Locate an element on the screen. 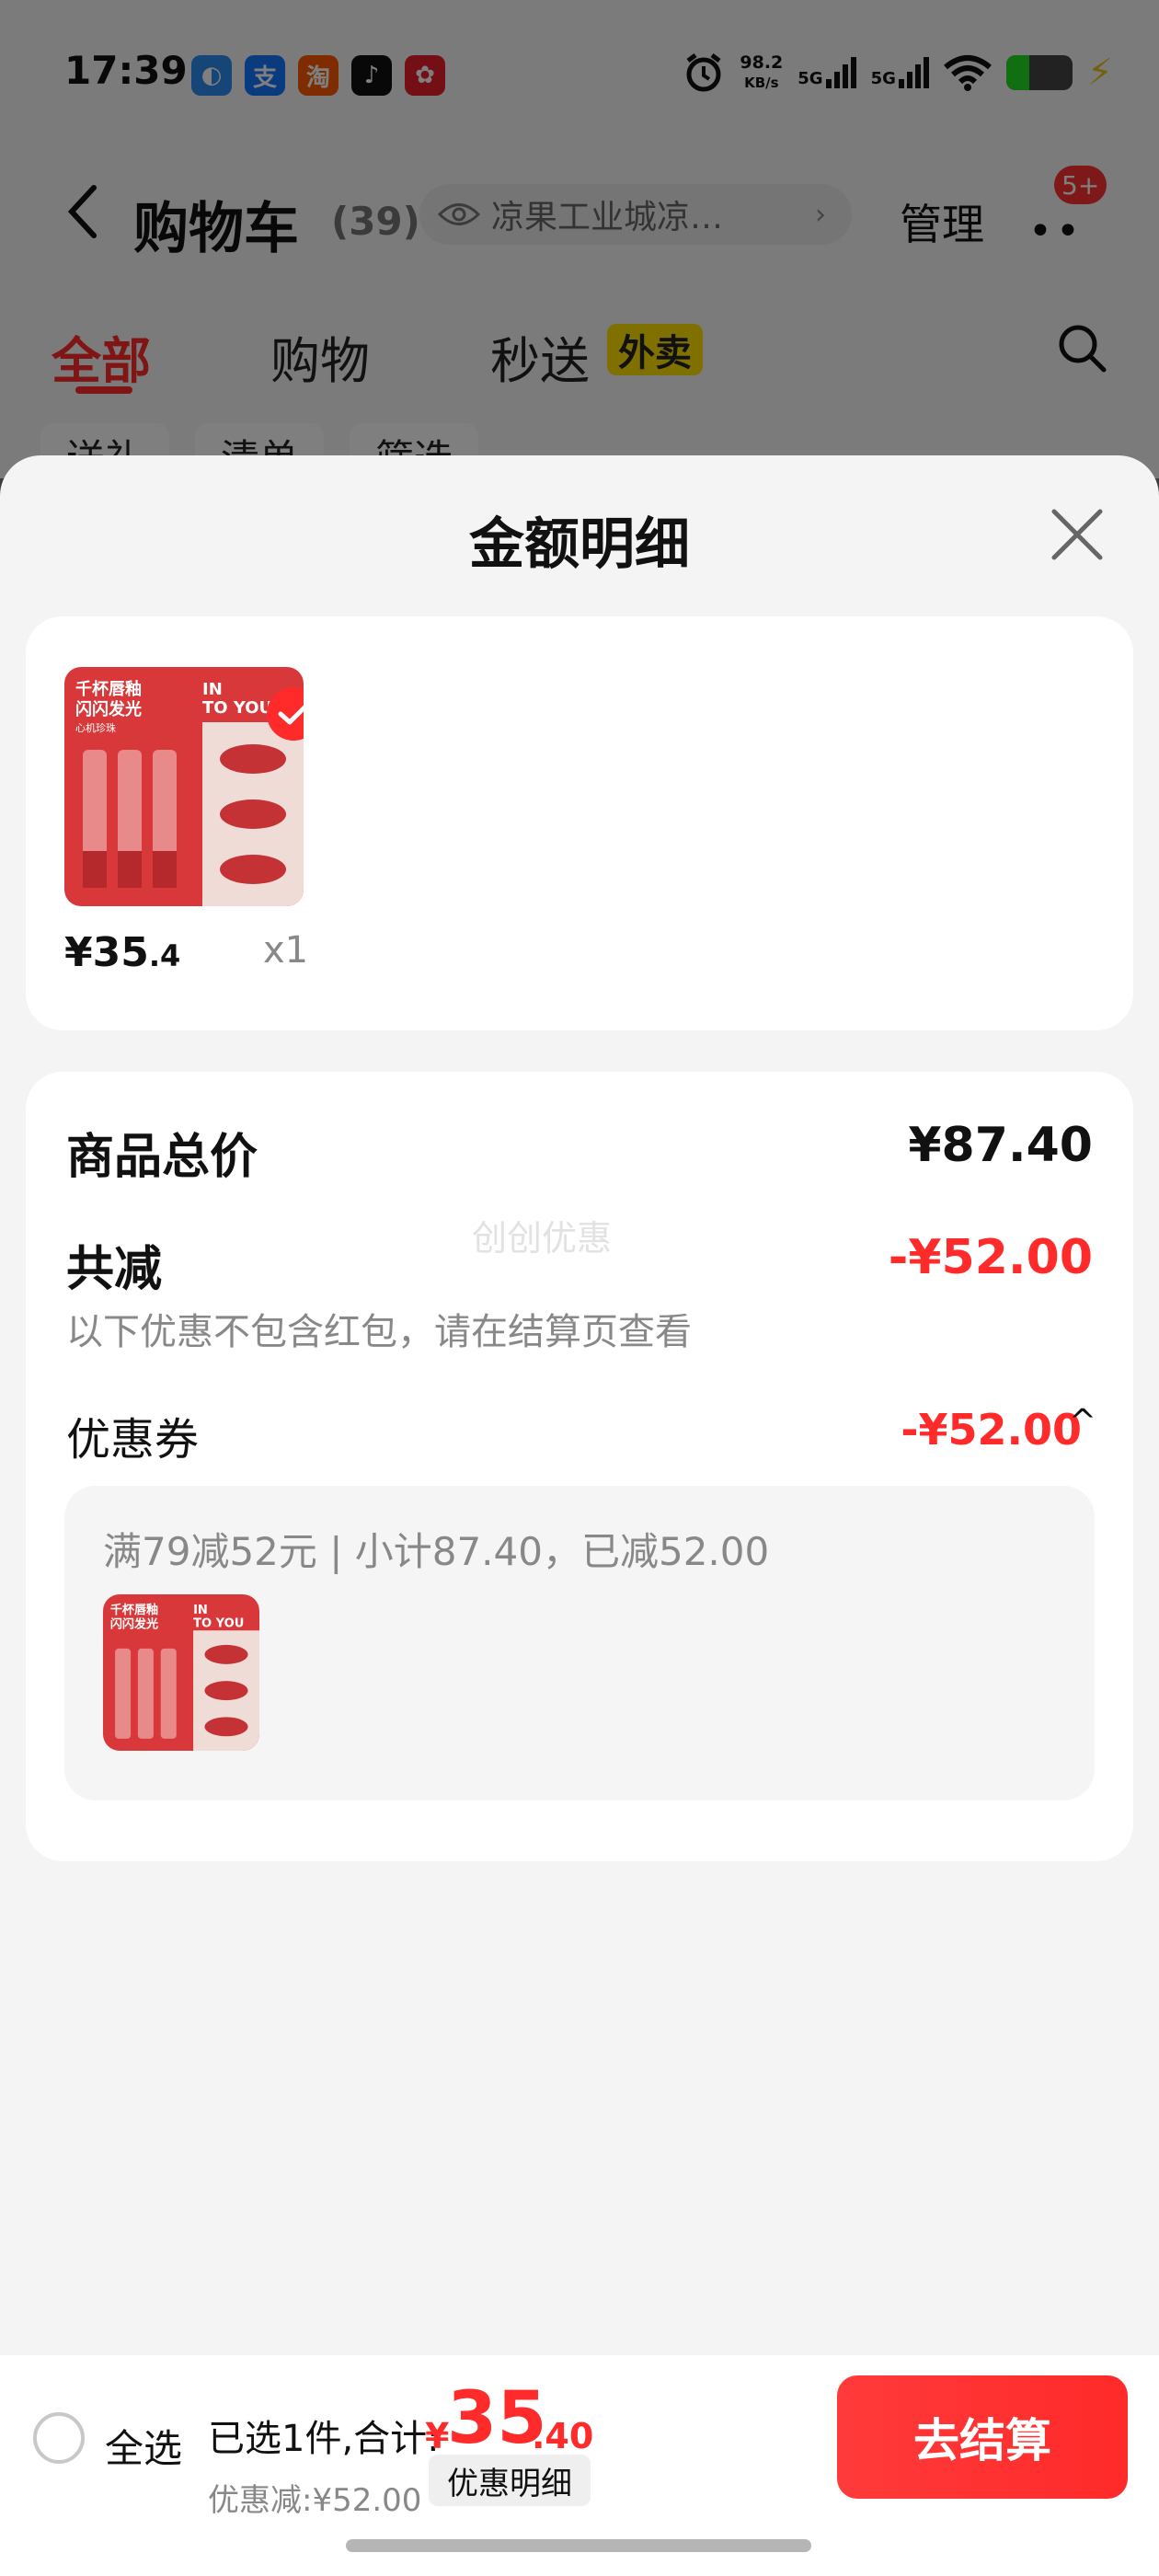 This screenshot has width=1159, height=2576. select-all-checkbox is located at coordinates (59, 2438).